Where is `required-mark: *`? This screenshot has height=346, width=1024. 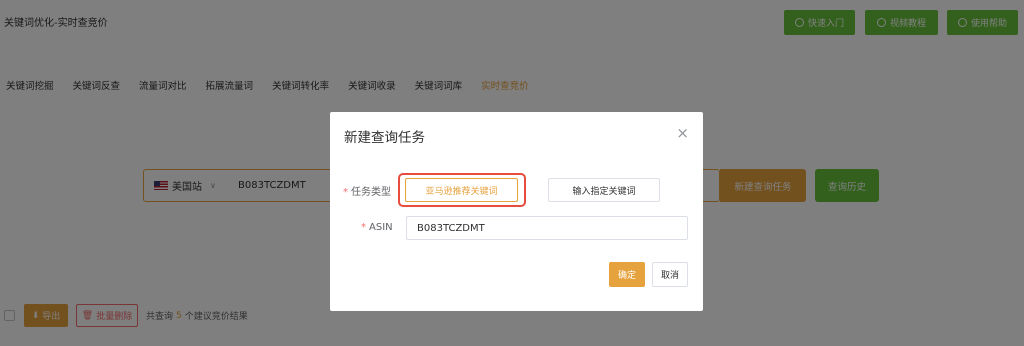
required-mark: * is located at coordinates (345, 192).